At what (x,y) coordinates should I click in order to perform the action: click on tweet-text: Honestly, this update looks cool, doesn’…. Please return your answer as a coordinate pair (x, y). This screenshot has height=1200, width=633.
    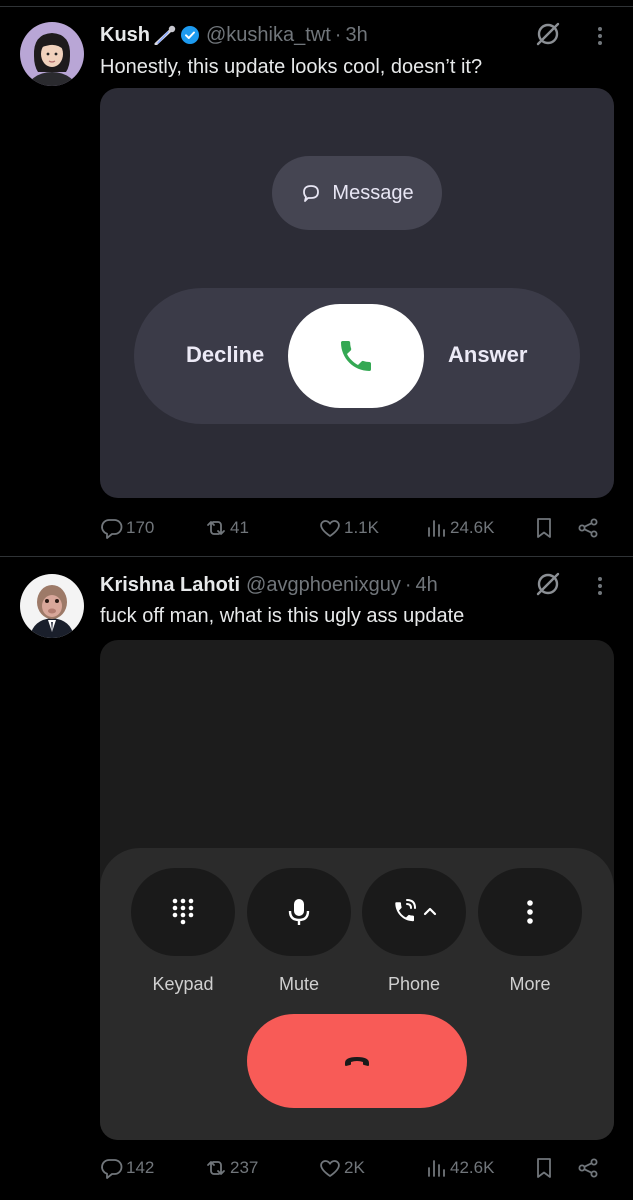
    Looking at the image, I should click on (291, 67).